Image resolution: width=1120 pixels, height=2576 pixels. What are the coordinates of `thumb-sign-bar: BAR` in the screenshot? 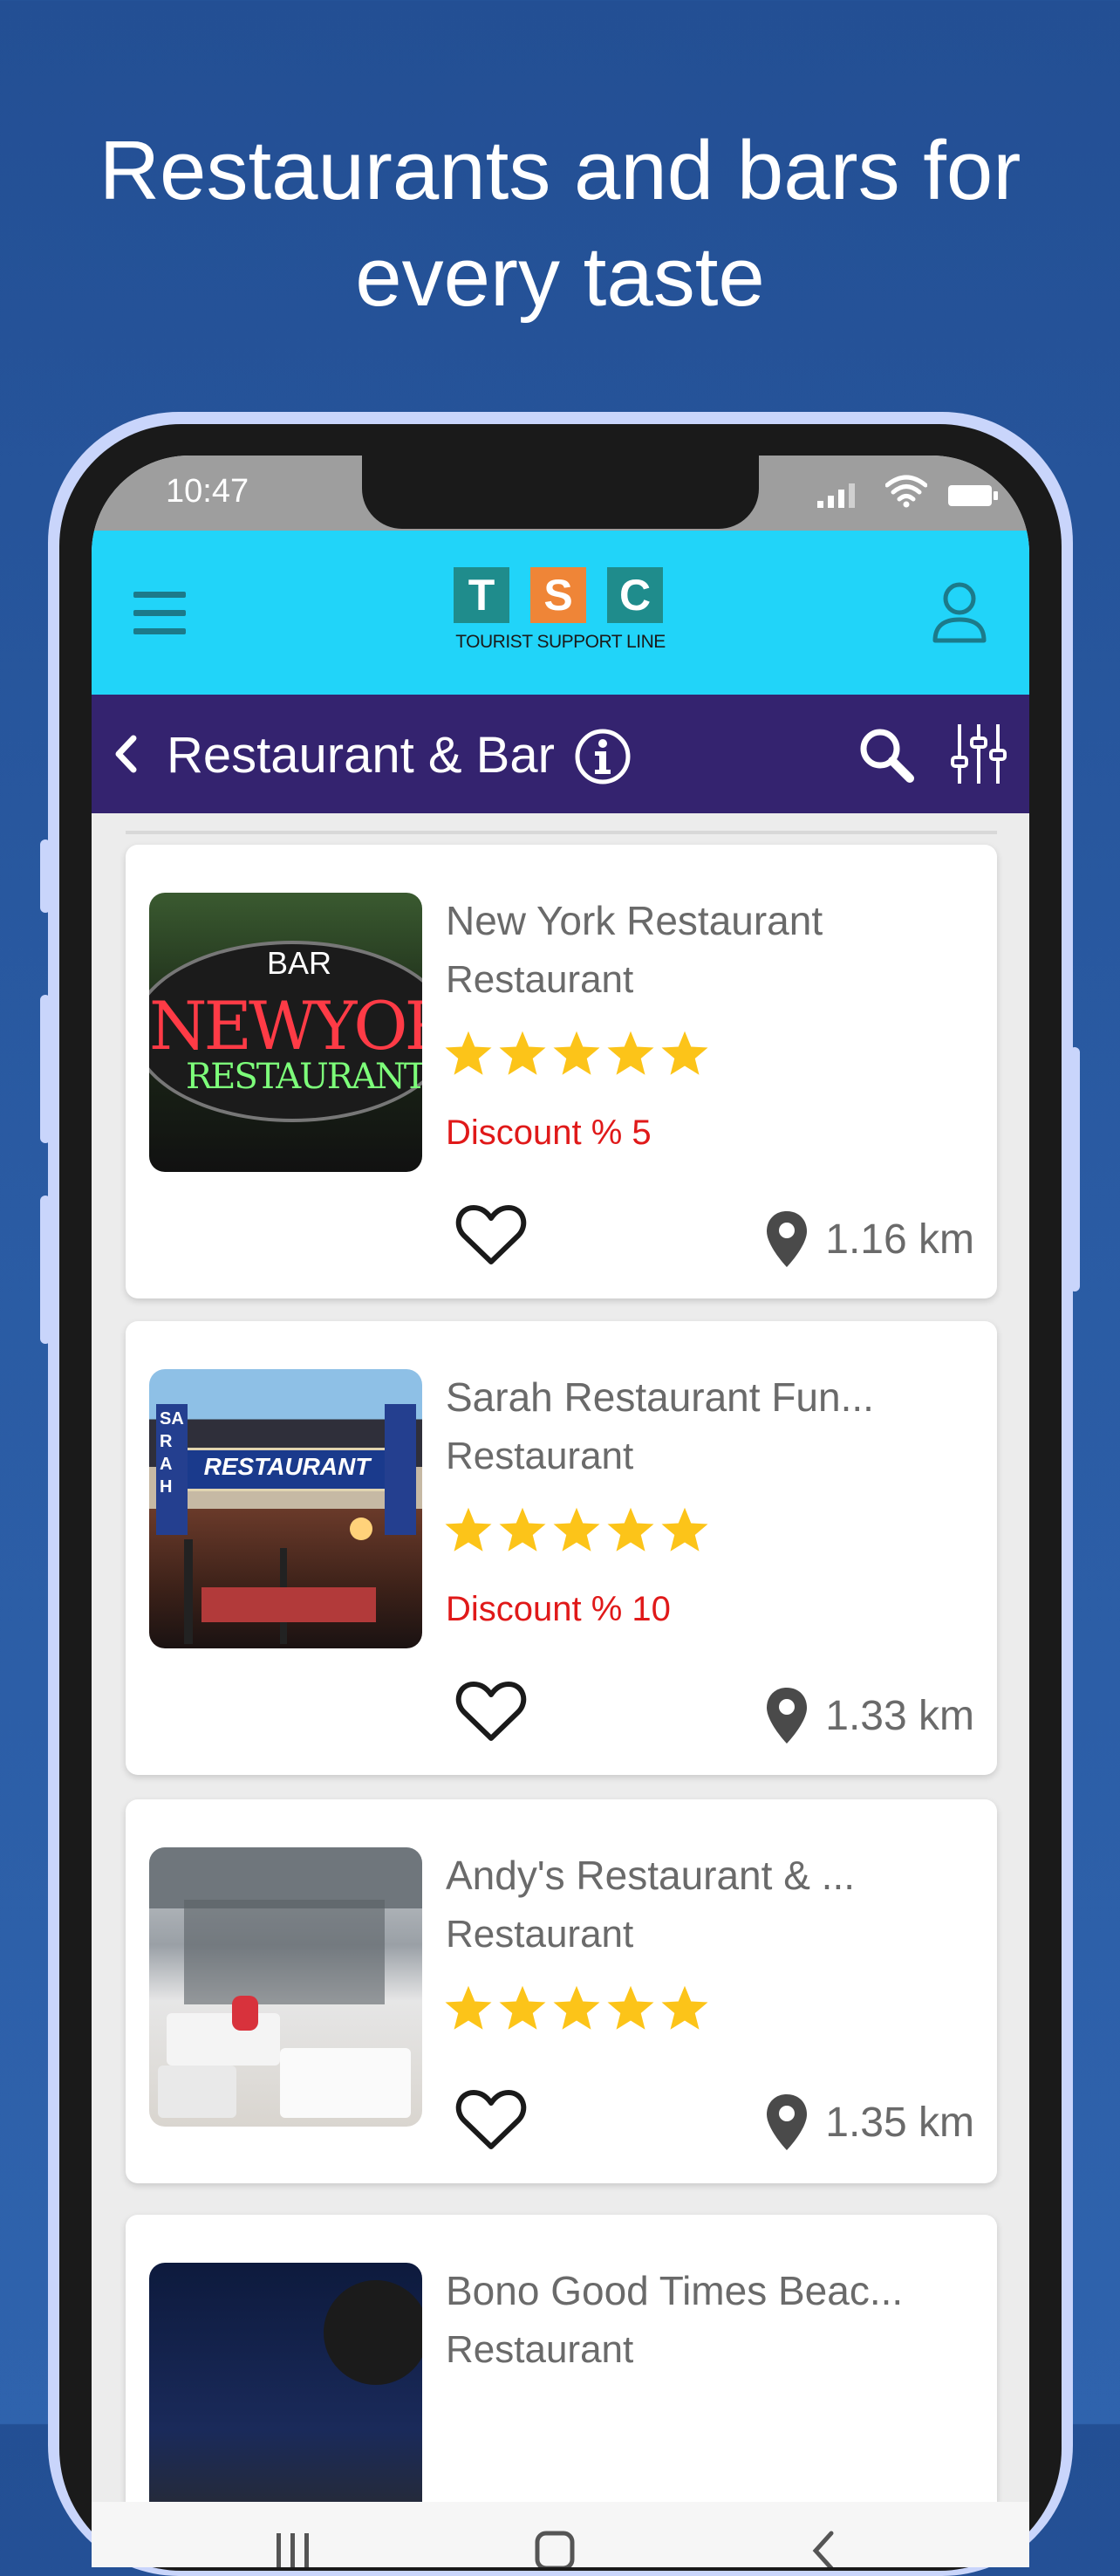 It's located at (299, 963).